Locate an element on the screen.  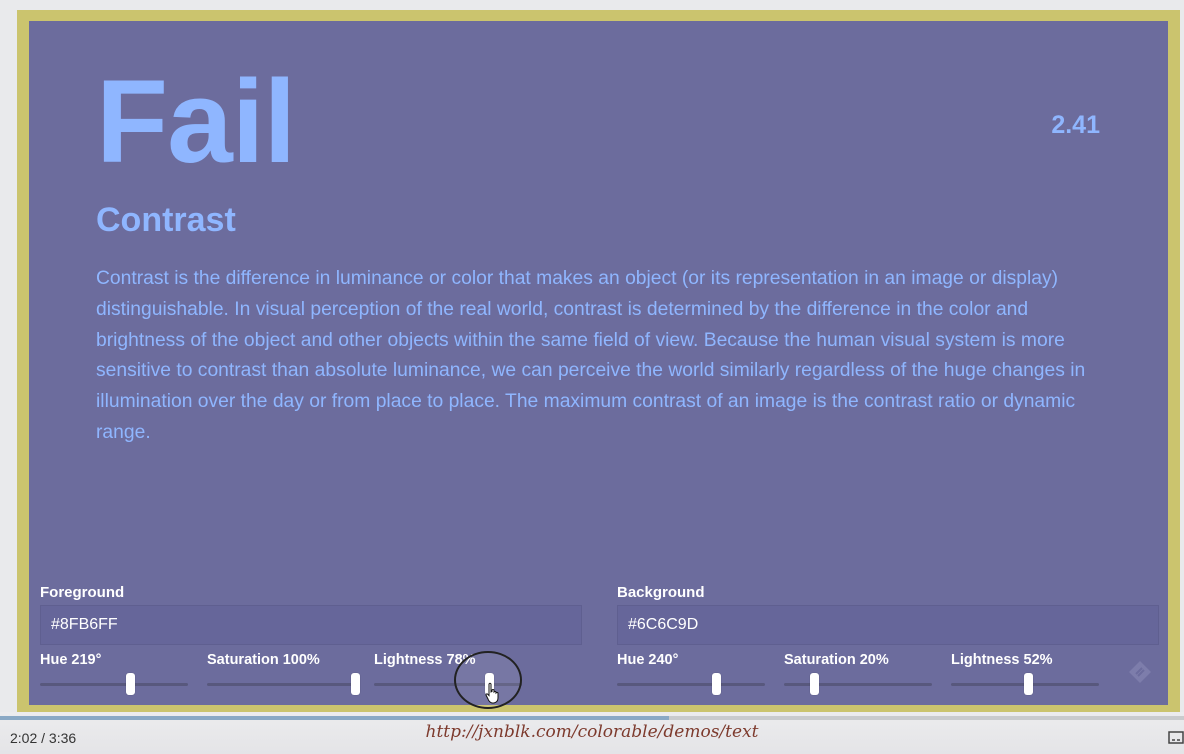
background-title: Background is located at coordinates (661, 592).